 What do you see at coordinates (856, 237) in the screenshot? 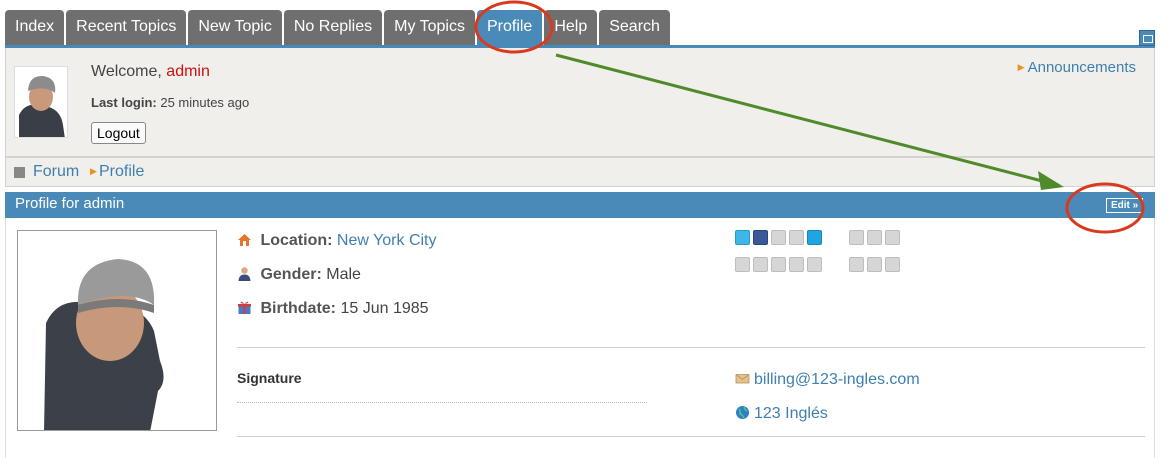
I see `delicious-icon` at bounding box center [856, 237].